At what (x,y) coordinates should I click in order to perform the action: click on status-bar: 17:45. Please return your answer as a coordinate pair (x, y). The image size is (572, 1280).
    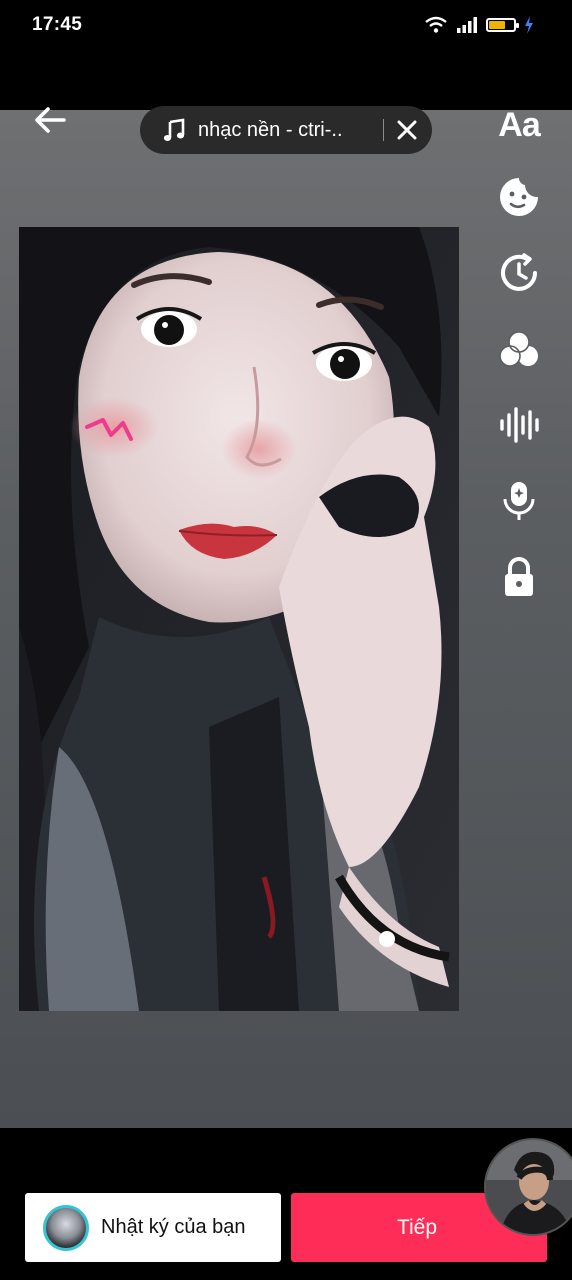
    Looking at the image, I should click on (286, 25).